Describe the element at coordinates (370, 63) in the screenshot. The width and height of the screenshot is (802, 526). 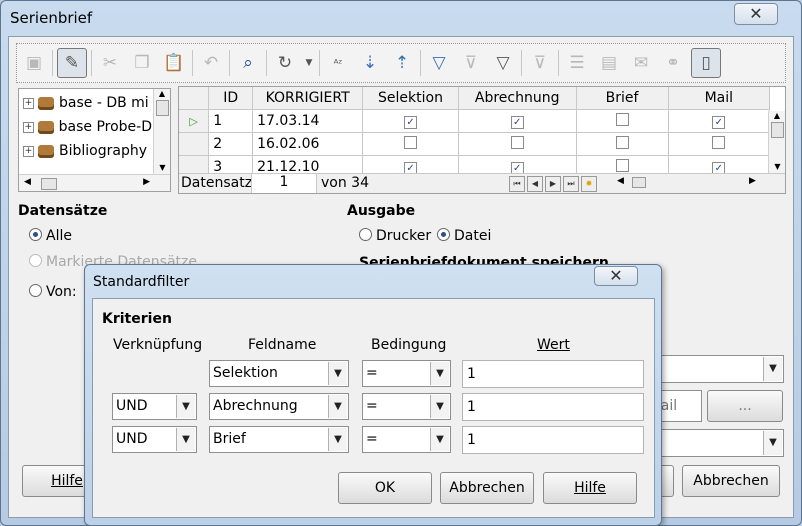
I see `sort-ascending-icon: ⇣` at that location.